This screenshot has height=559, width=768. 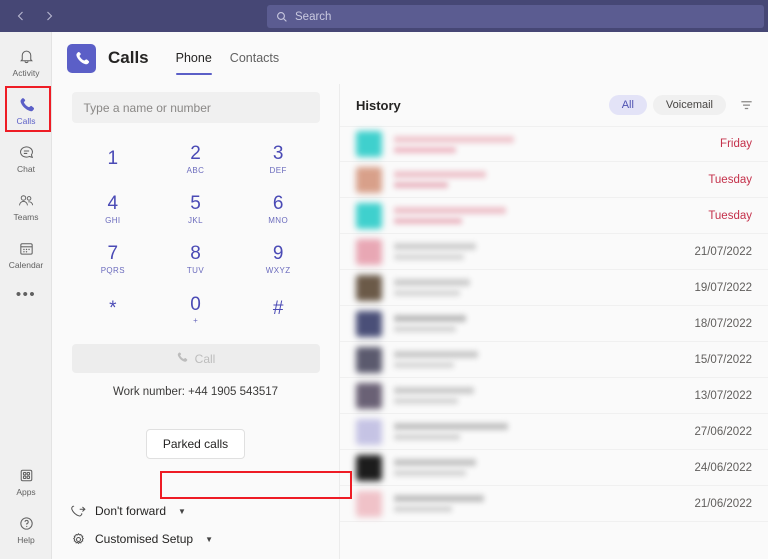 I want to click on parked-calls-row: Parked calls, so click(x=195, y=444).